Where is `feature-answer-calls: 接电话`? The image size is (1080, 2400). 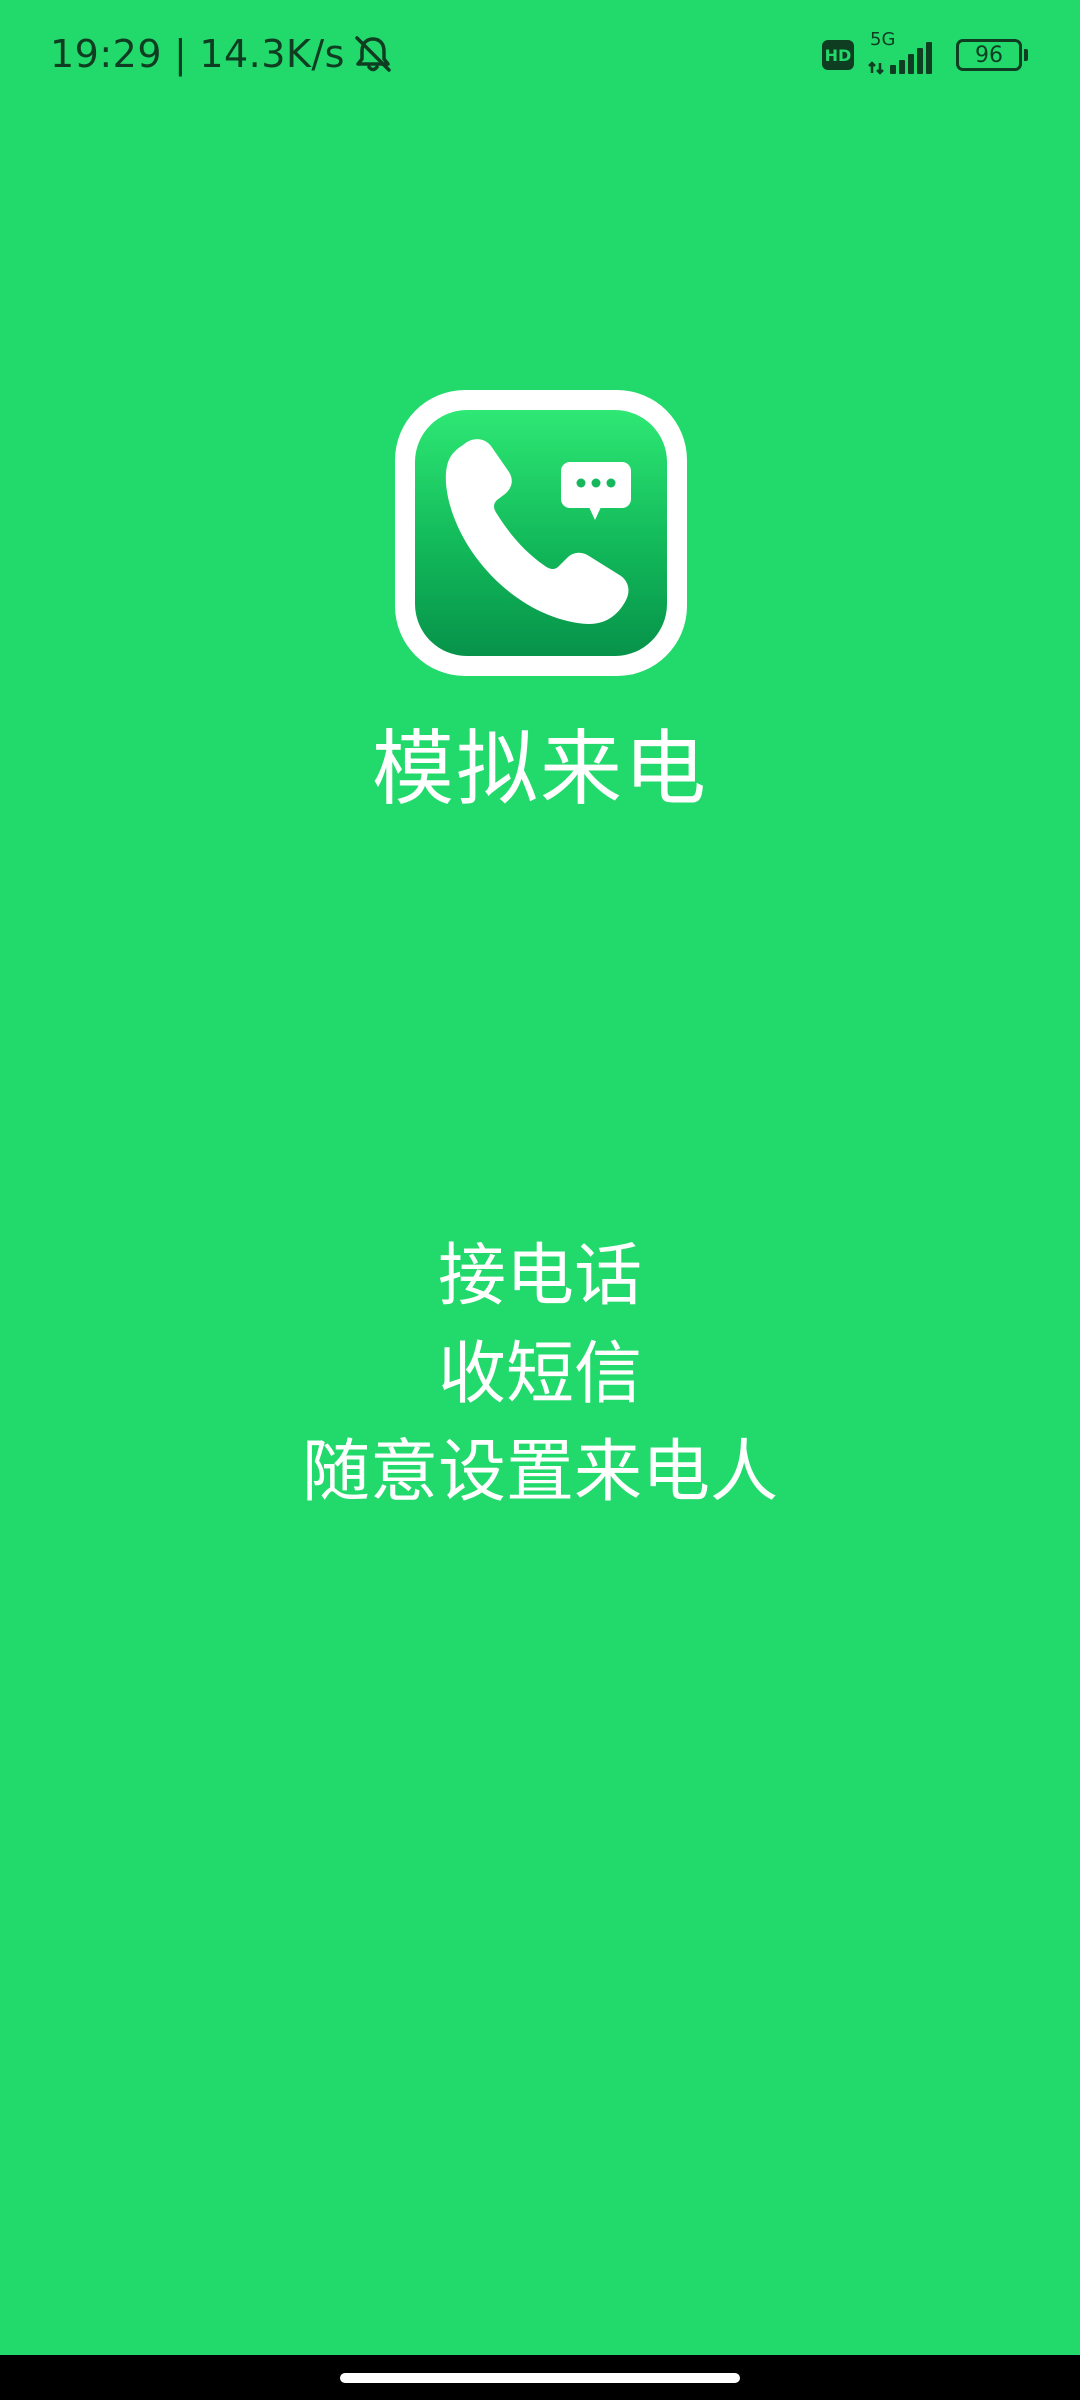 feature-answer-calls: 接电话 is located at coordinates (539, 1276).